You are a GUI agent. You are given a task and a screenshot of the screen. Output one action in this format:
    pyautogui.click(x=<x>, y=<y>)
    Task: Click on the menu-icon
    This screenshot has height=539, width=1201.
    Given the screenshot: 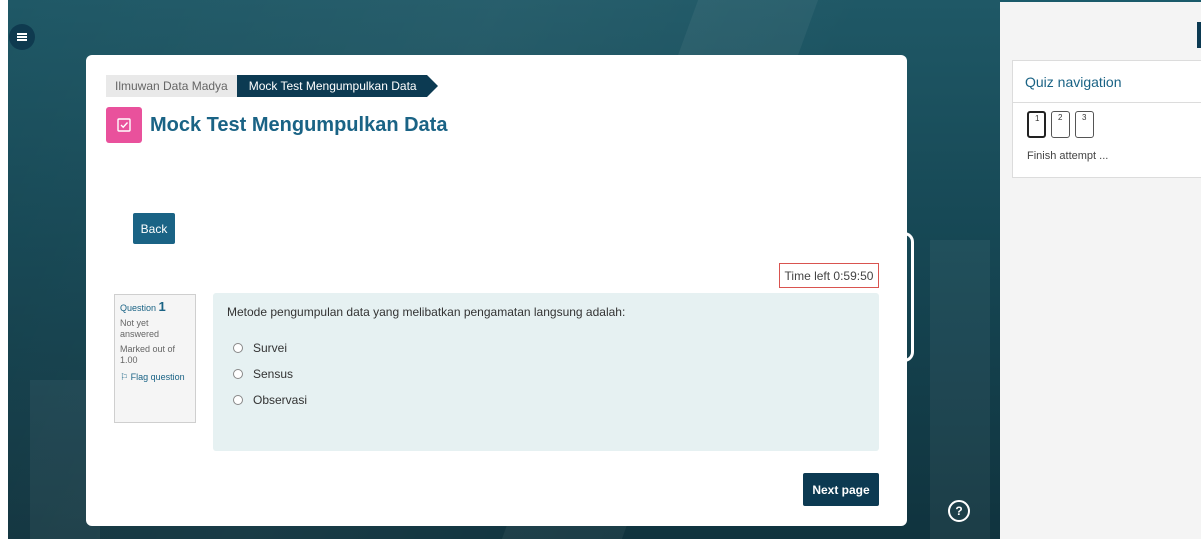 What is the action you would take?
    pyautogui.click(x=22, y=37)
    